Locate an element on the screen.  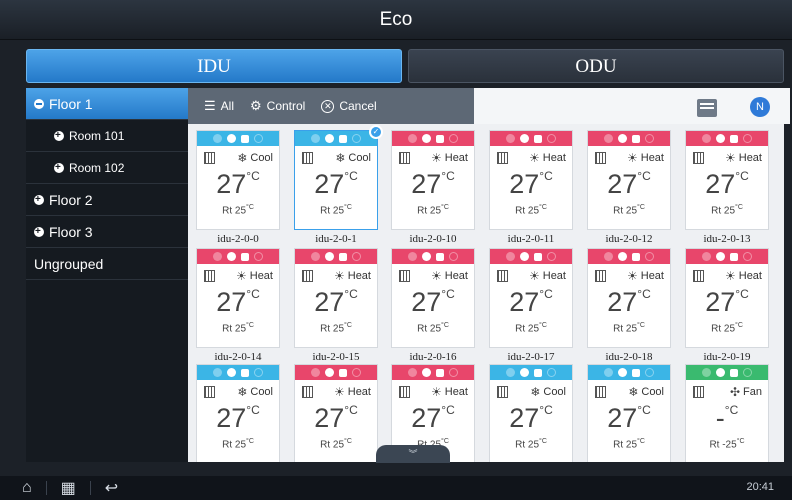
unit-settings-icon is located at coordinates (707, 108).